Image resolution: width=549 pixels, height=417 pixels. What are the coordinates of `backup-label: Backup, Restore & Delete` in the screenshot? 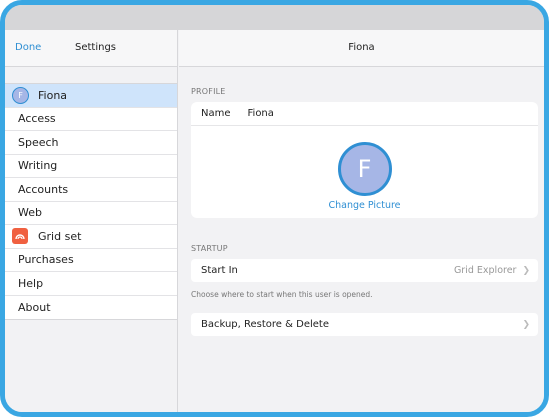 It's located at (265, 324).